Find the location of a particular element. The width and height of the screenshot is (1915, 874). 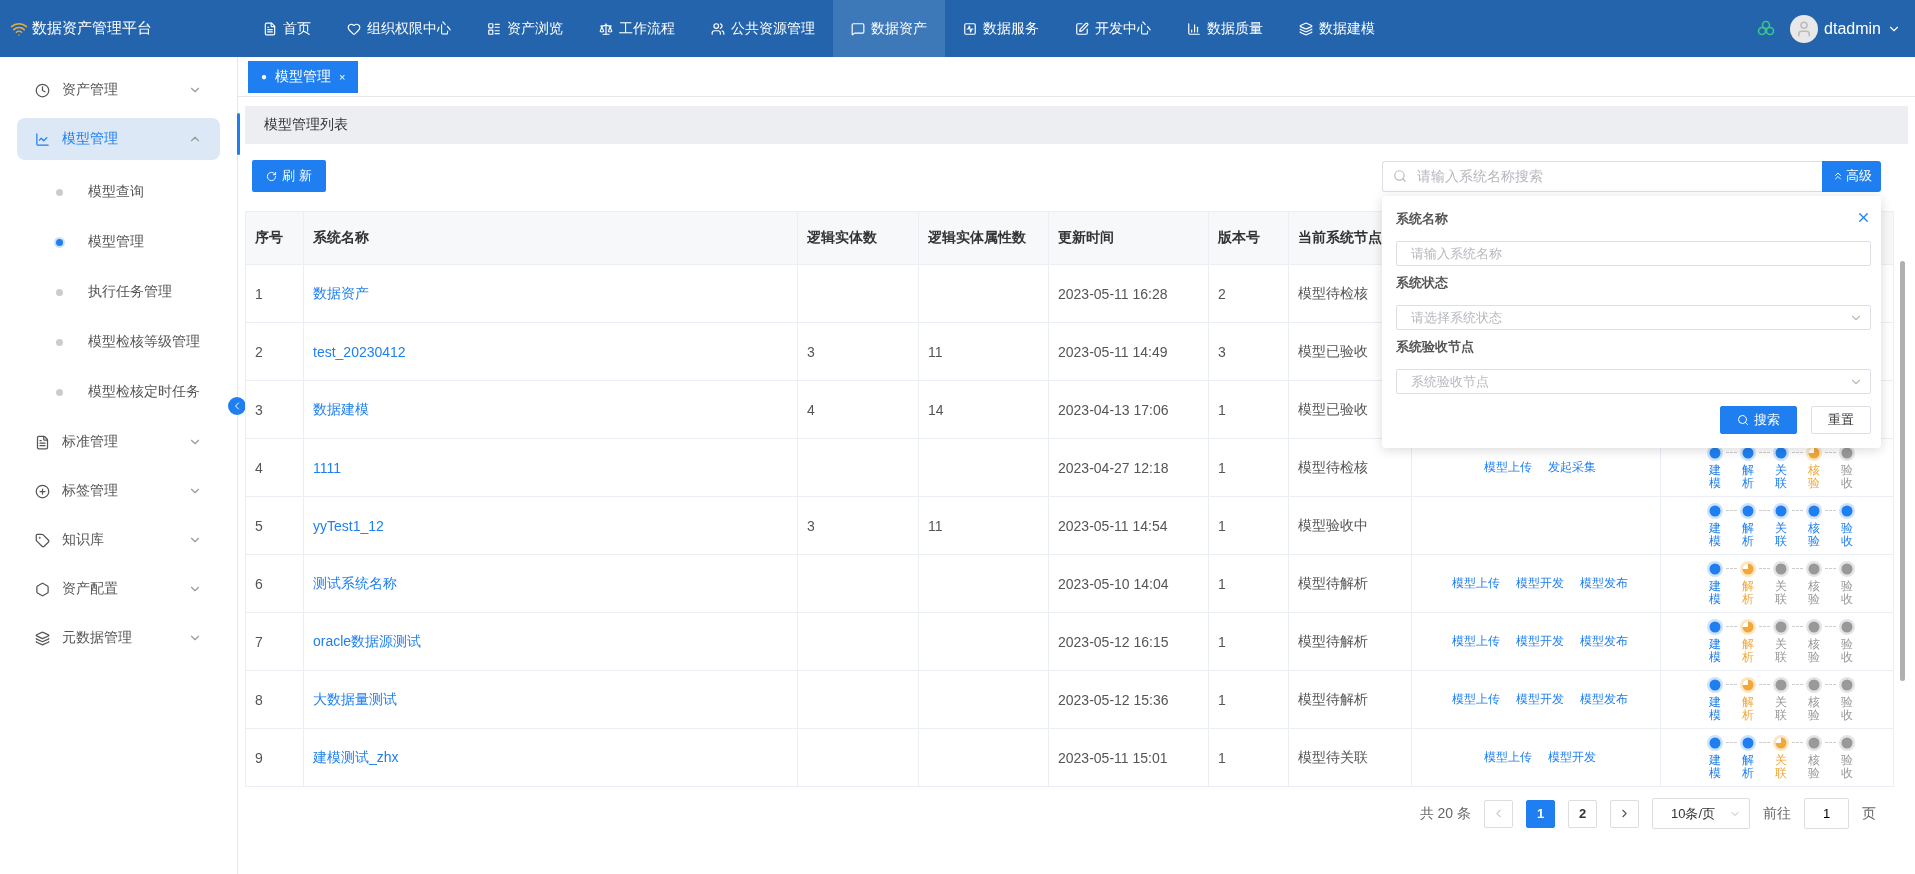

nav-item: 数据质量 is located at coordinates (1225, 28).